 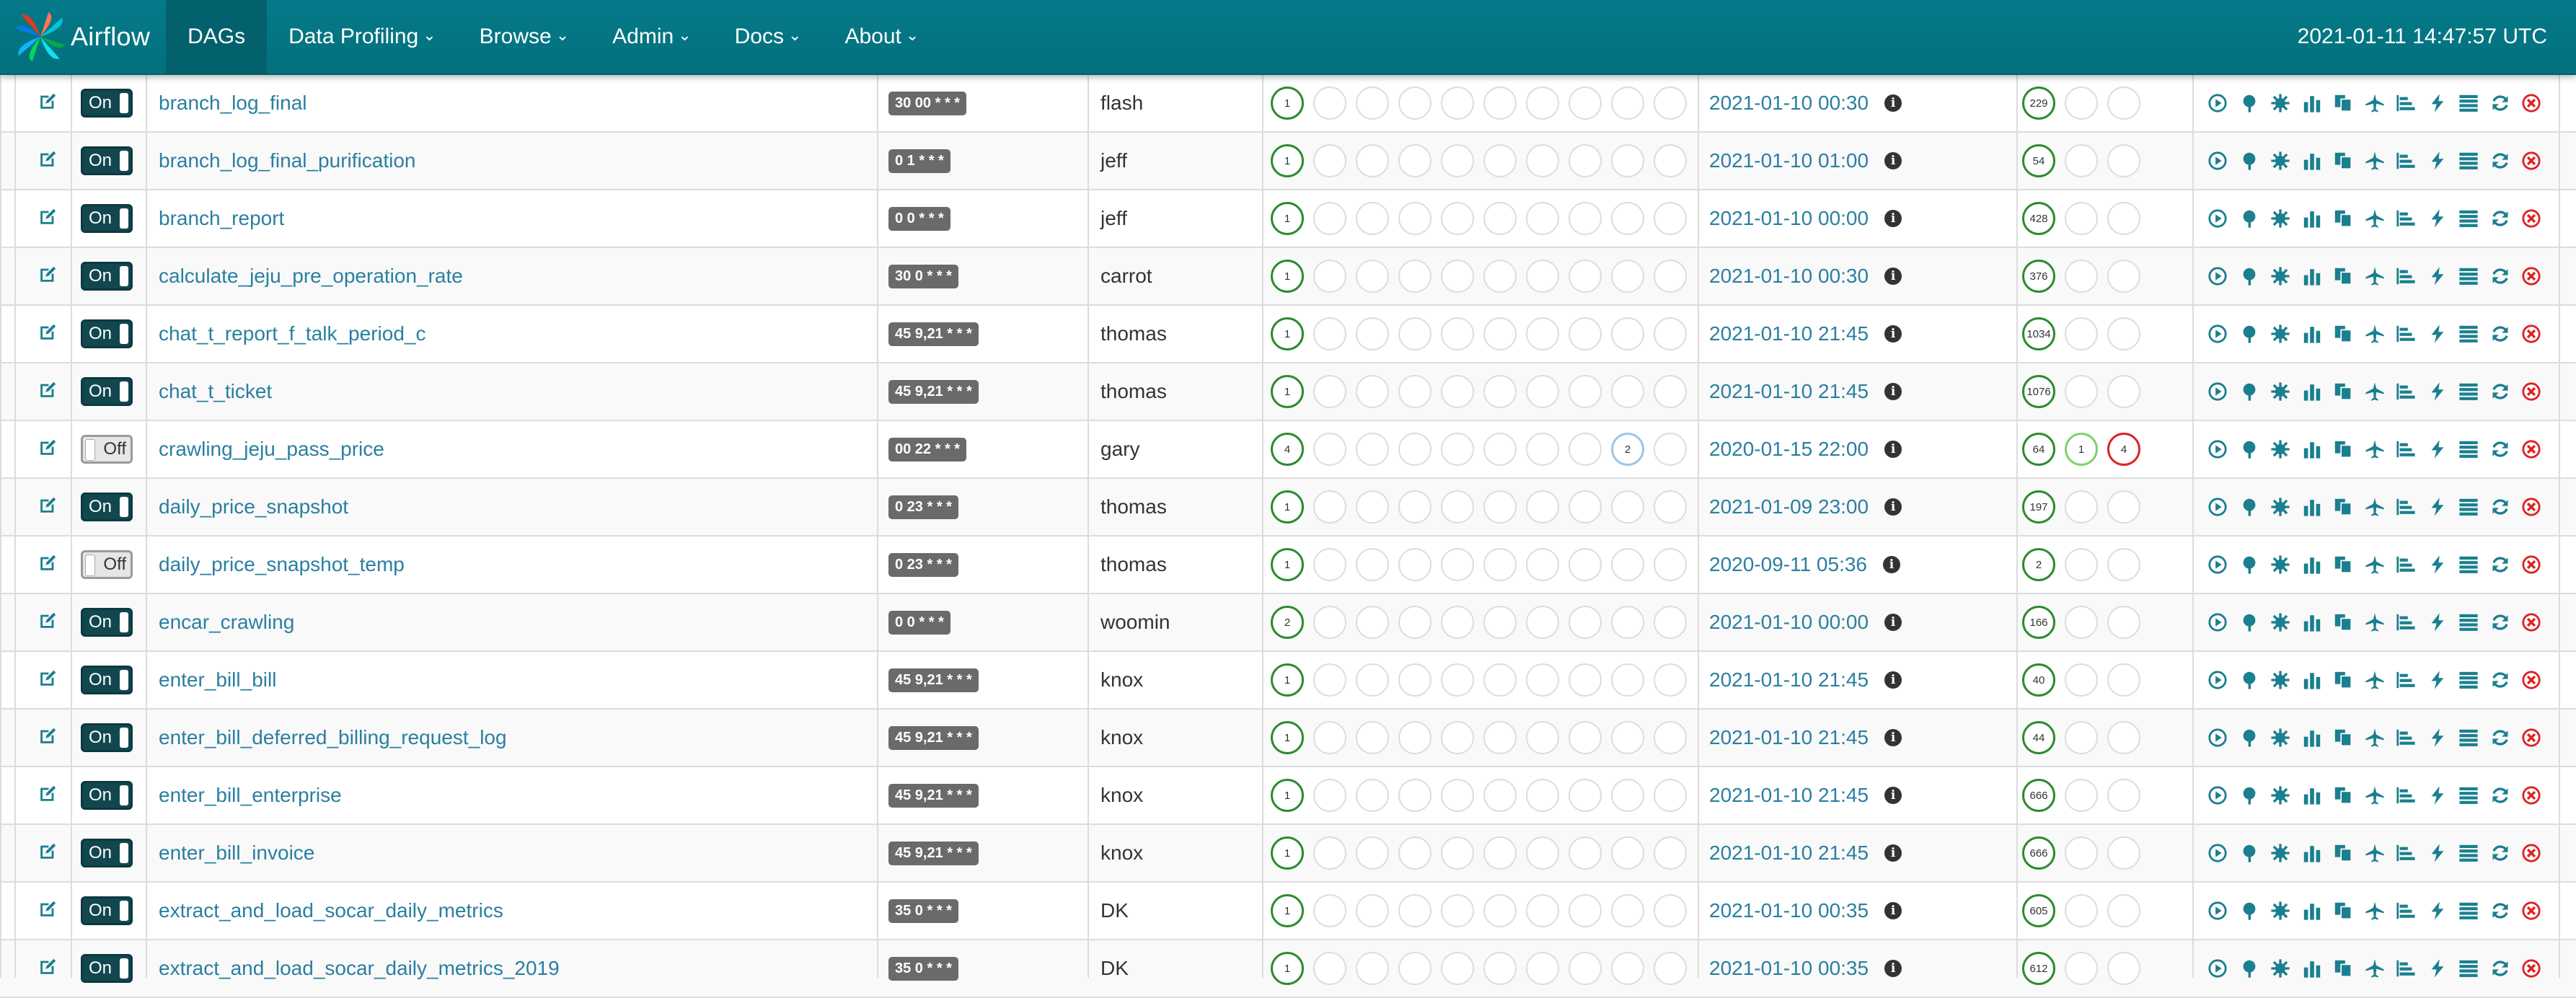 What do you see at coordinates (2038, 449) in the screenshot?
I see `dag-run-state-circle: 64` at bounding box center [2038, 449].